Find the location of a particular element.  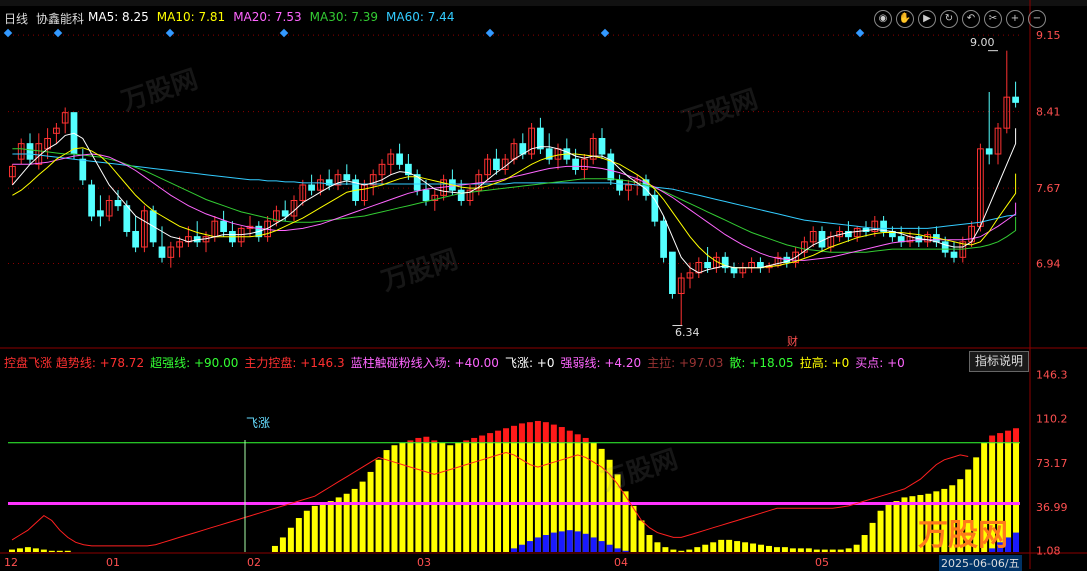

watermark-logo: 万股网 is located at coordinates (963, 535).